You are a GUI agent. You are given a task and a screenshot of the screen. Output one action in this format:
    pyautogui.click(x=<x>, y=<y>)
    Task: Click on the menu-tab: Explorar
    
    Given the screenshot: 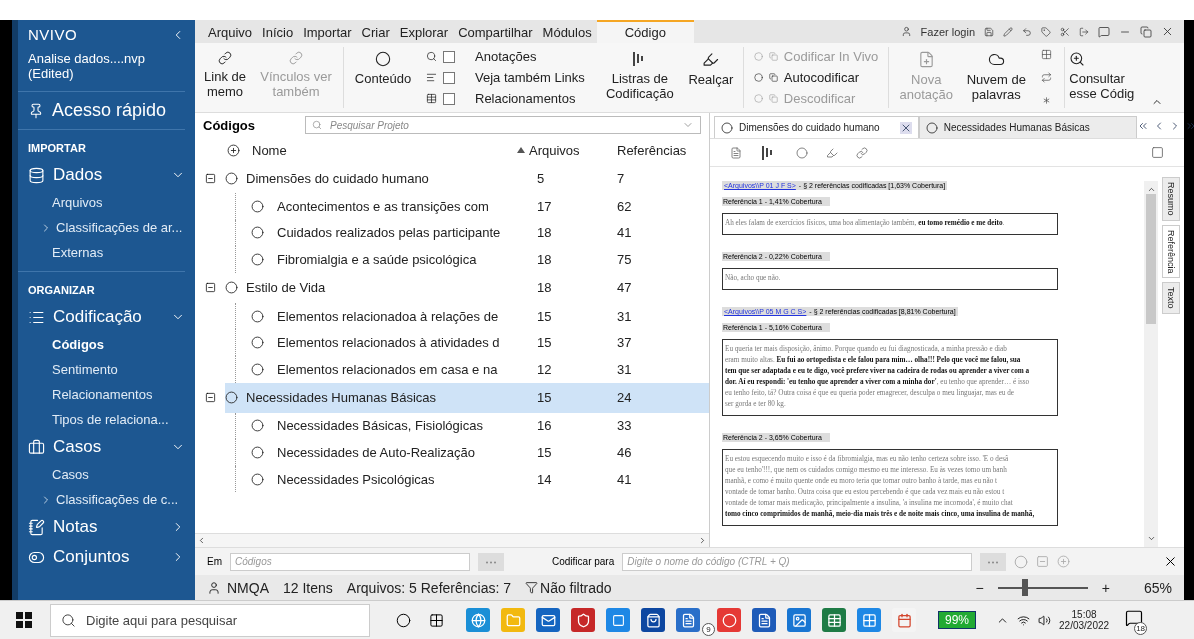 What is the action you would take?
    pyautogui.click(x=424, y=31)
    